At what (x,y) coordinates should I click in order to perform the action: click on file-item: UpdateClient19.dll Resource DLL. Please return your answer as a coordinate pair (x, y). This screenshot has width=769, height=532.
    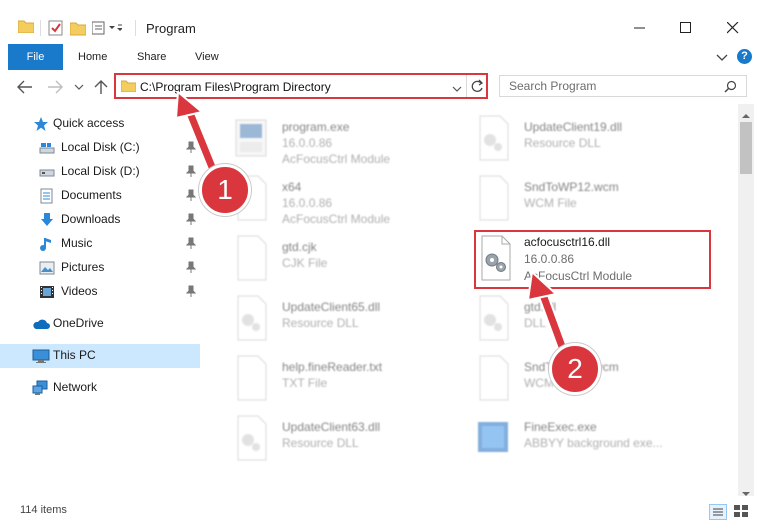
    Looking at the image, I should click on (578, 139).